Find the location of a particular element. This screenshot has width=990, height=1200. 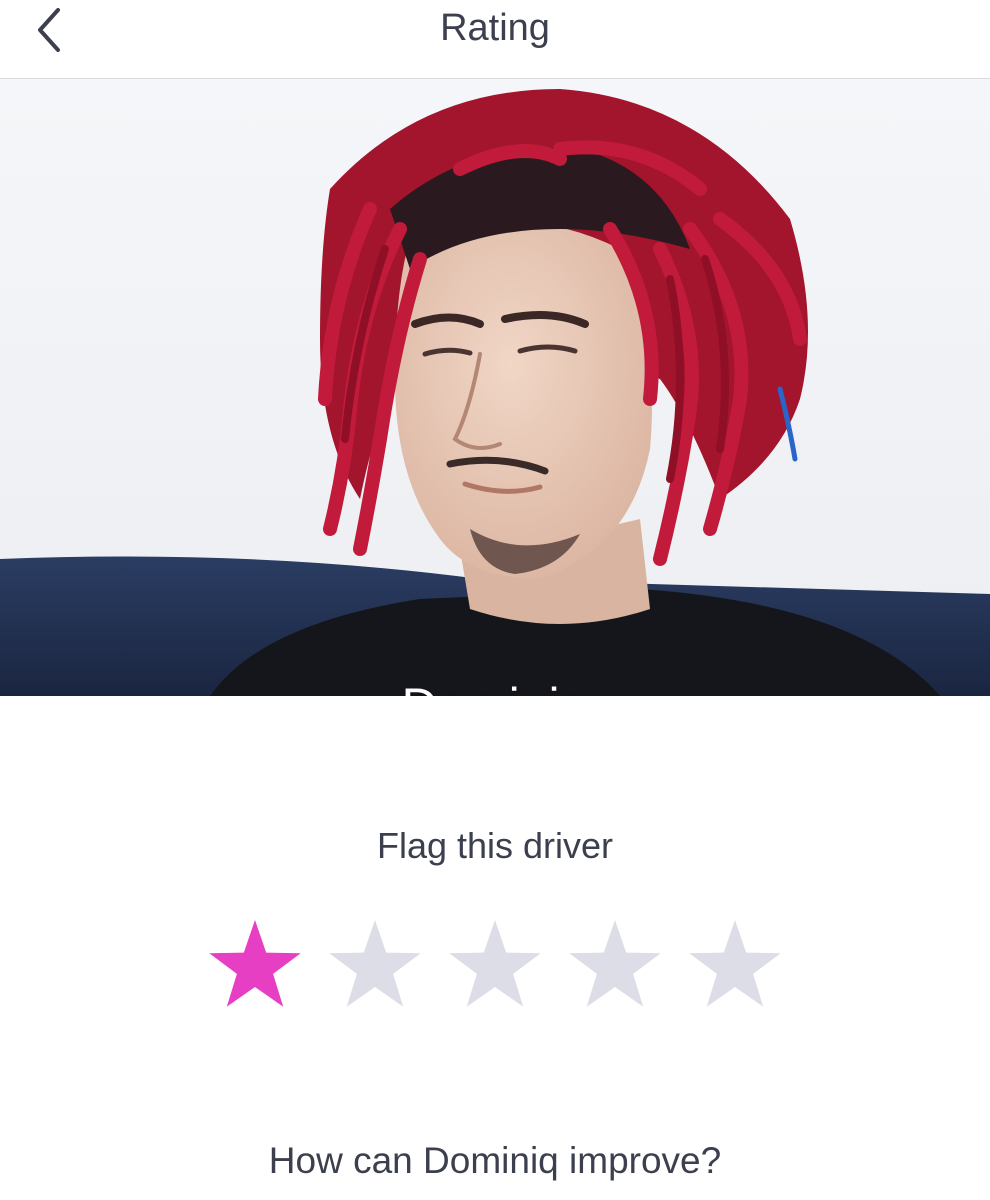

improve-prompt: How can Dominiq improve? is located at coordinates (495, 1160).